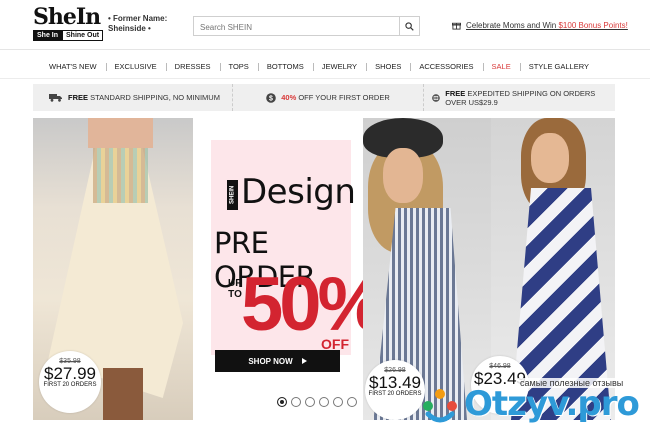 This screenshot has height=430, width=650. I want to click on search-box, so click(306, 26).